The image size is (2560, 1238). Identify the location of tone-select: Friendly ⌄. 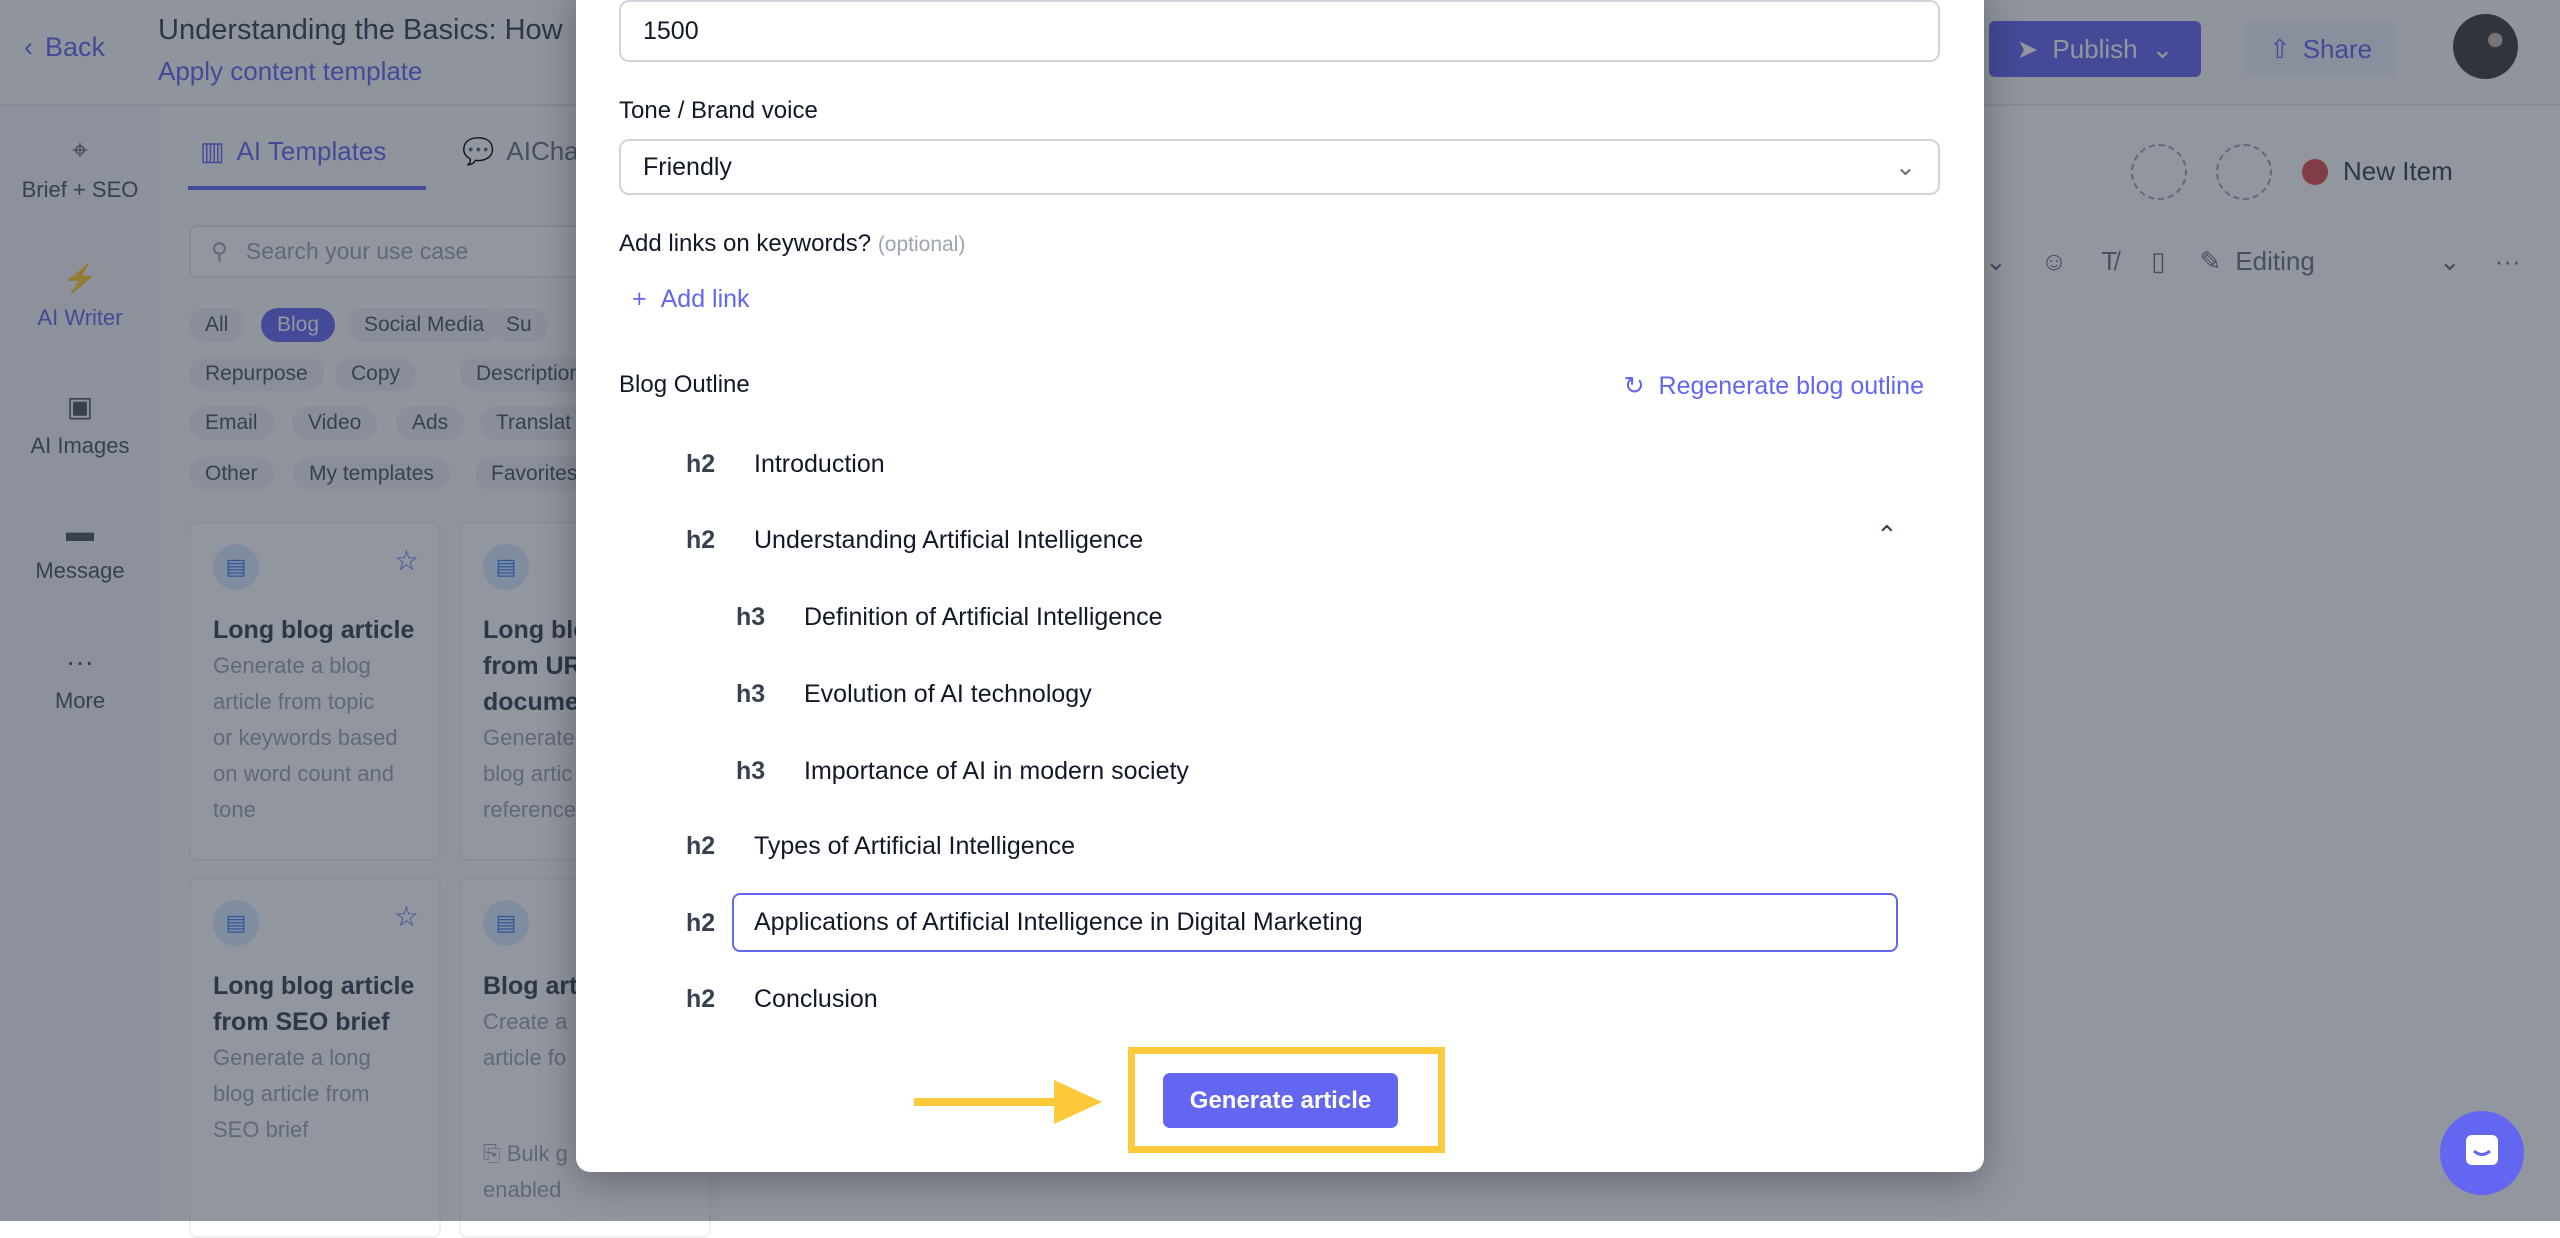
(1279, 167).